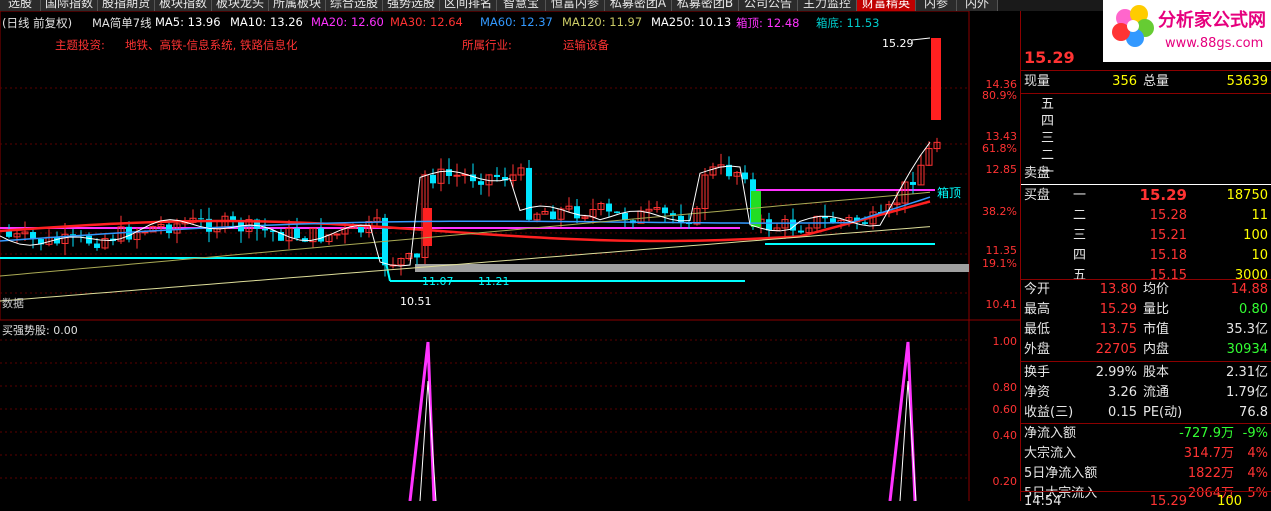 The width and height of the screenshot is (1271, 511). Describe the element at coordinates (768, 5) in the screenshot. I see `menu-button-13: 公司公告` at that location.